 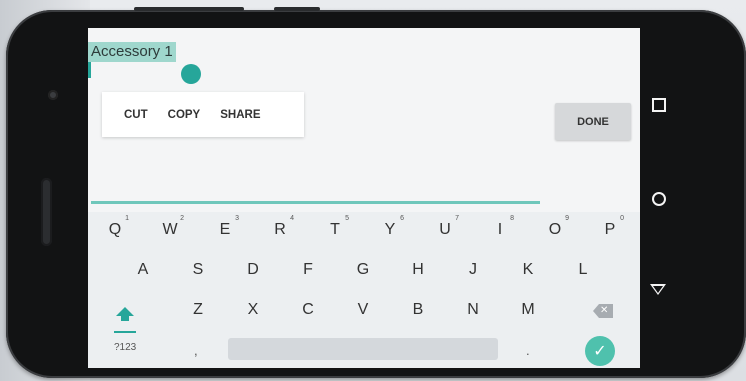 What do you see at coordinates (604, 310) in the screenshot?
I see `backspace-x-mark: ✕` at bounding box center [604, 310].